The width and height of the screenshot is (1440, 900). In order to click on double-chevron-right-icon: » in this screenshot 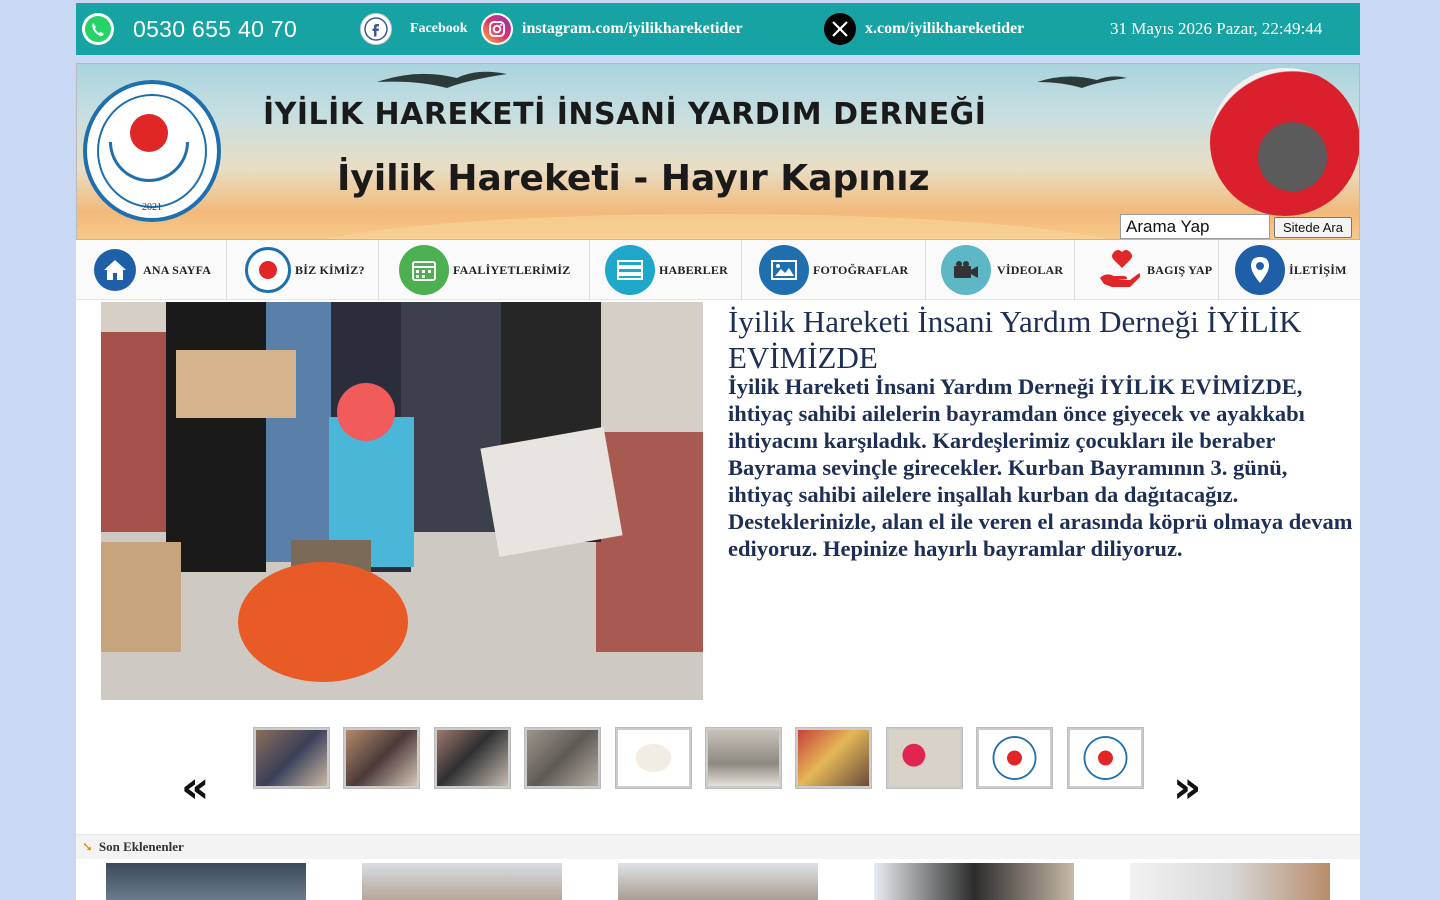, I will do `click(1187, 787)`.